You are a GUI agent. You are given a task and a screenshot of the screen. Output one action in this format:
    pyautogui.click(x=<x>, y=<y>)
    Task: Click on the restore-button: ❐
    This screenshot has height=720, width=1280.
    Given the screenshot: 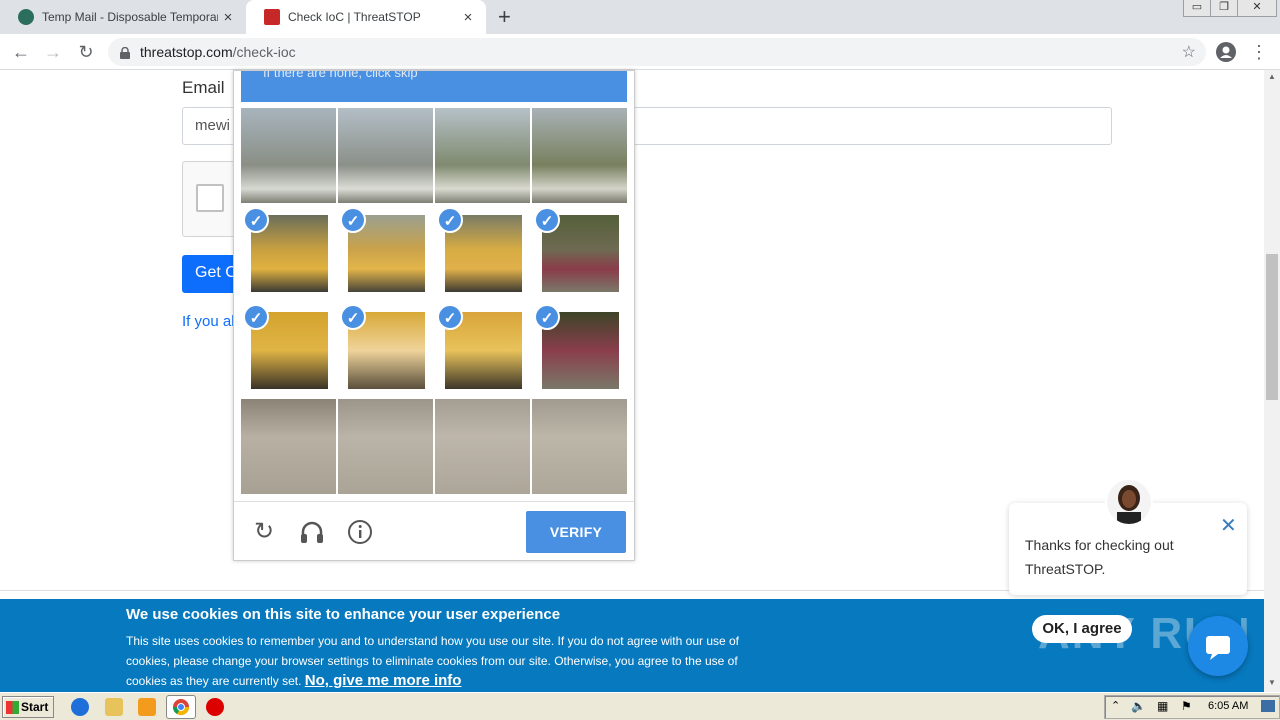 What is the action you would take?
    pyautogui.click(x=1224, y=8)
    